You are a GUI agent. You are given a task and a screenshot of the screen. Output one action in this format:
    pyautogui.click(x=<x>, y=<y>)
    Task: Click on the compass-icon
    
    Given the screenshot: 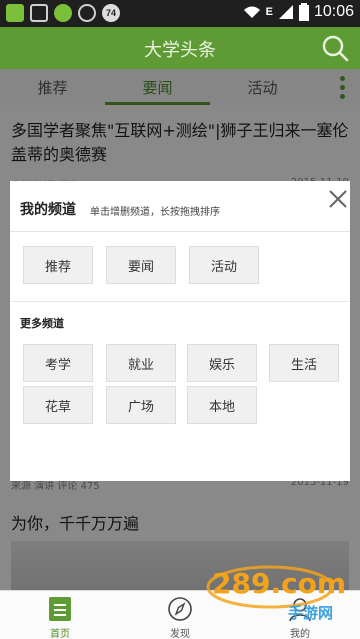 What is the action you would take?
    pyautogui.click(x=180, y=609)
    